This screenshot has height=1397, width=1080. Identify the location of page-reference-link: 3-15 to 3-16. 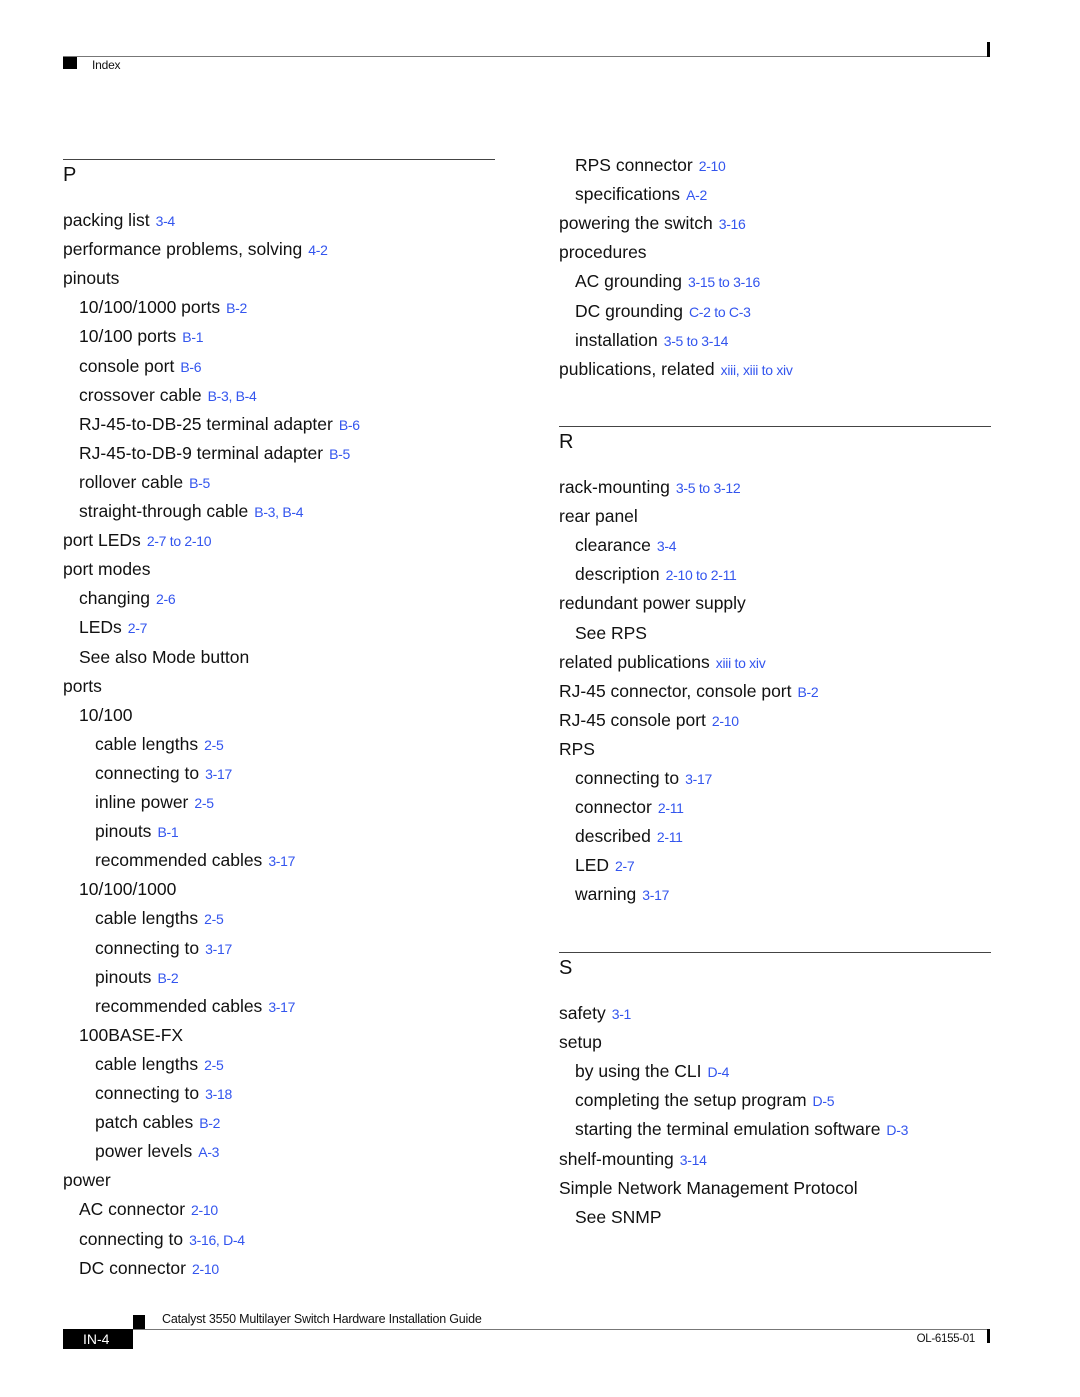
(724, 282).